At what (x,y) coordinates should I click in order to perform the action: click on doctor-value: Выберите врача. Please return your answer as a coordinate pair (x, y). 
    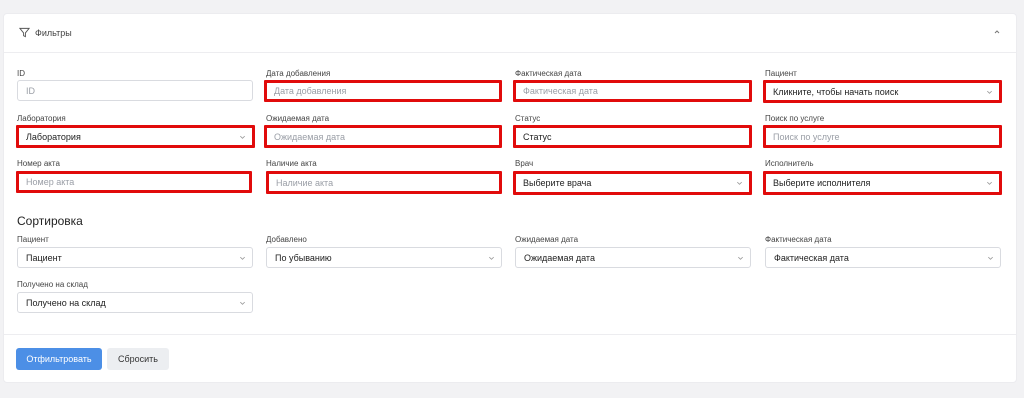
    Looking at the image, I should click on (557, 183).